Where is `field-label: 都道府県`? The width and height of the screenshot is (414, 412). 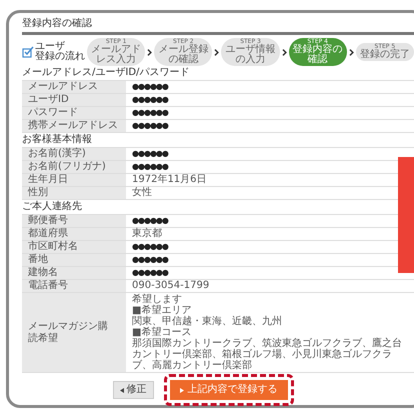 field-label: 都道府県 is located at coordinates (74, 234).